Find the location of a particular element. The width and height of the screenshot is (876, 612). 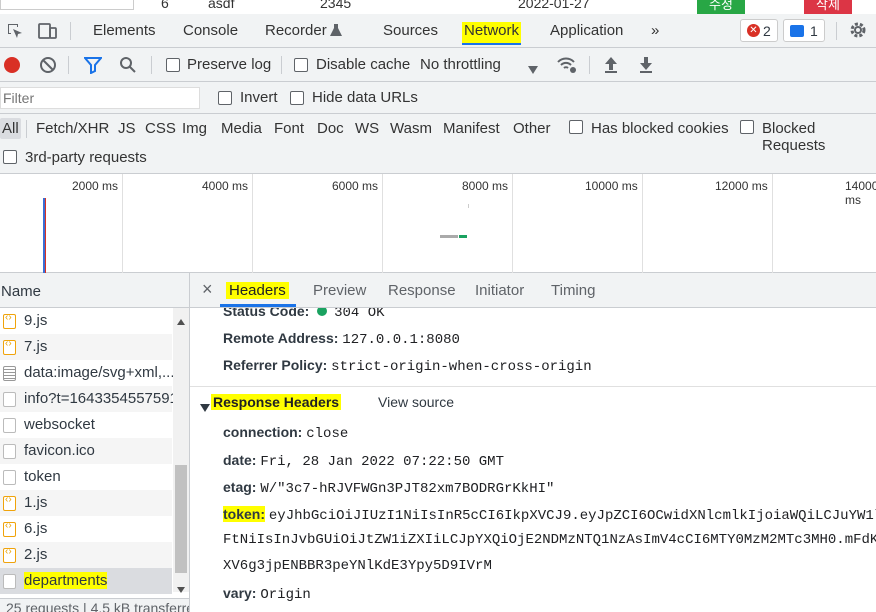

tab-application: Application is located at coordinates (586, 30).